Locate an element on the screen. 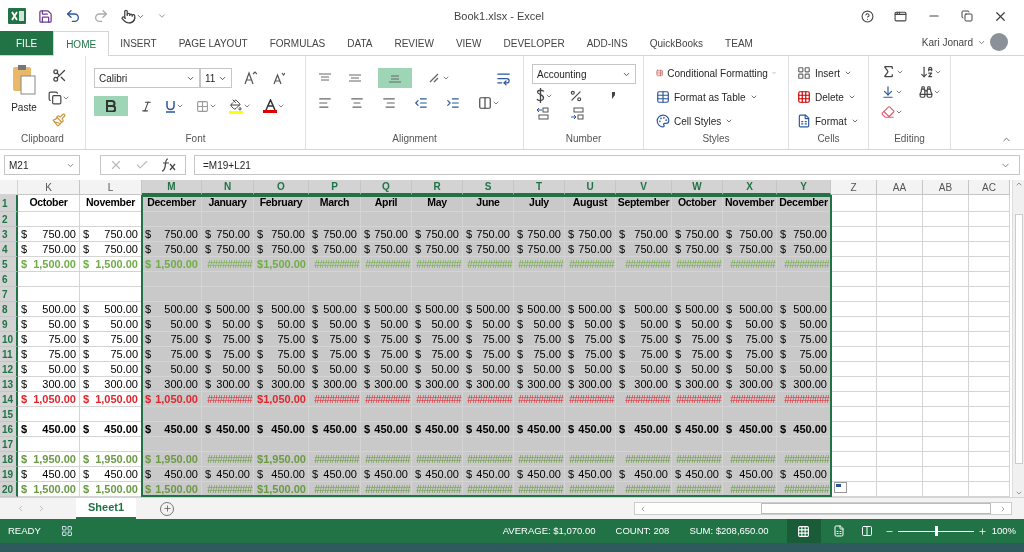 Image resolution: width=1024 pixels, height=552 pixels. number-format-field: Accounting is located at coordinates (584, 74).